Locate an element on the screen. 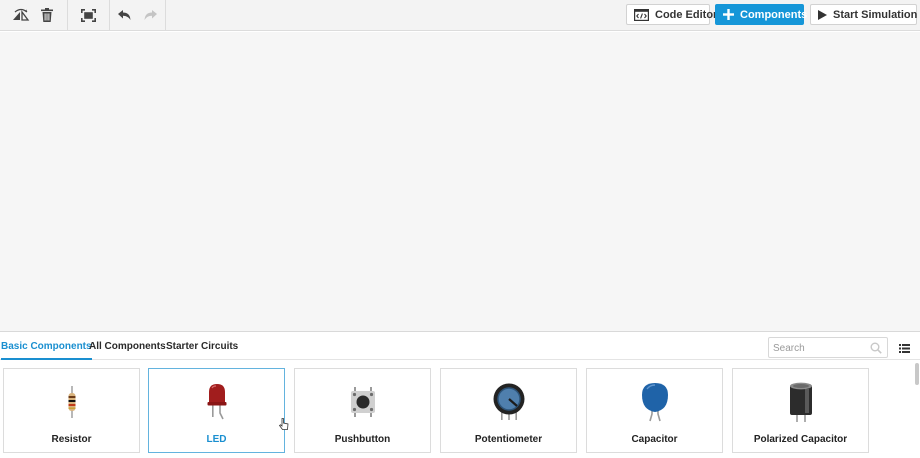 The image size is (920, 458). start-simulation-label: Start Simulation is located at coordinates (875, 14).